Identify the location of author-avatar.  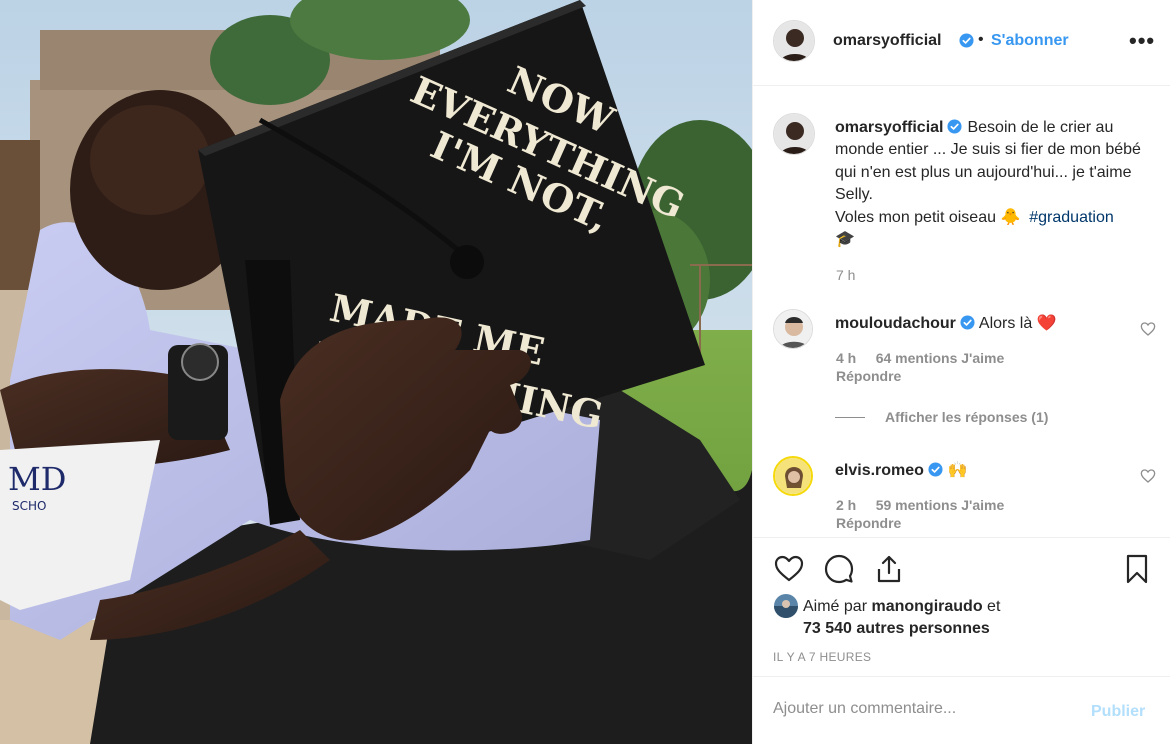
(794, 41).